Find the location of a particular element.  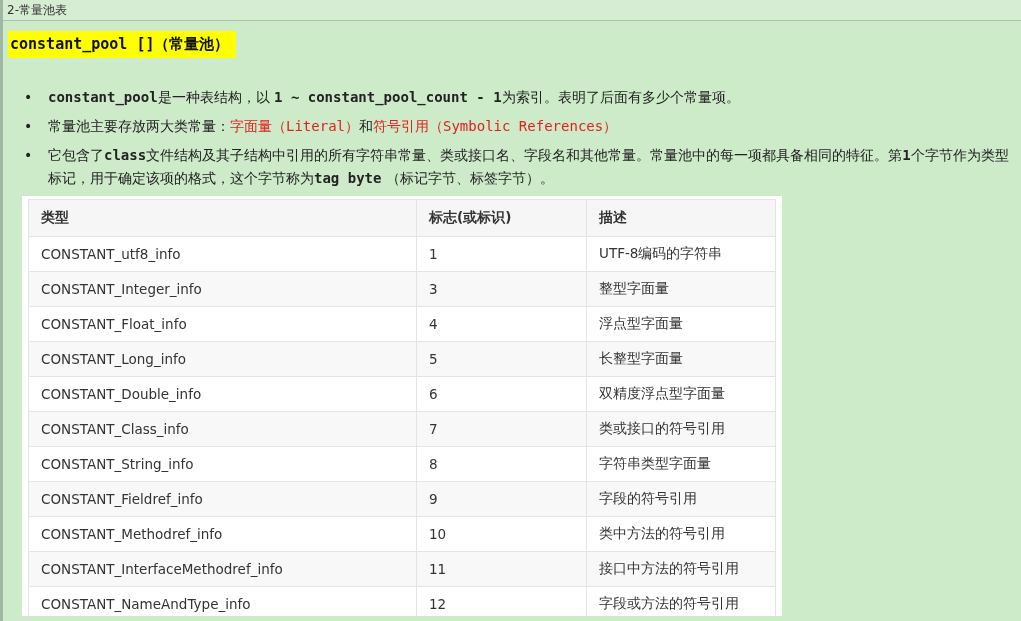

table-cell: CONSTANT_utf8_info is located at coordinates (222, 254).